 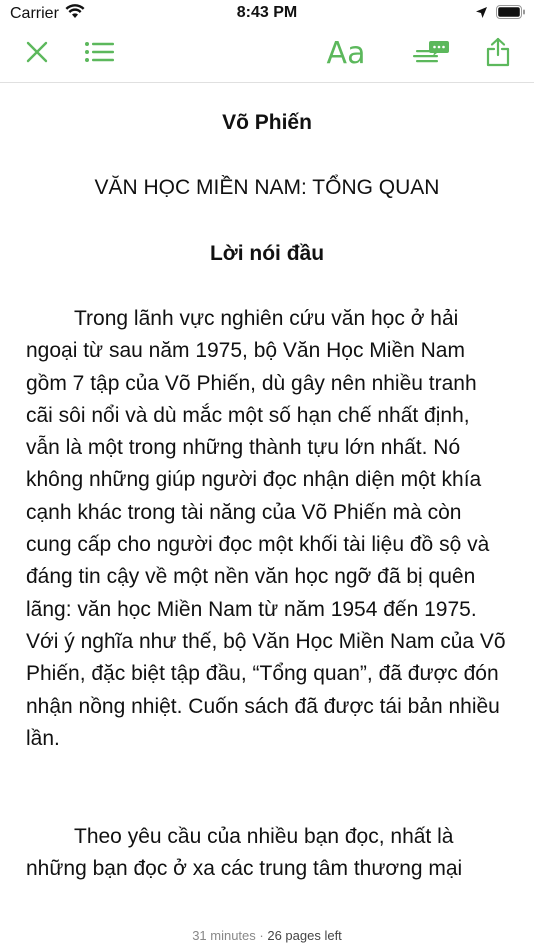 I want to click on close-button, so click(x=37, y=54).